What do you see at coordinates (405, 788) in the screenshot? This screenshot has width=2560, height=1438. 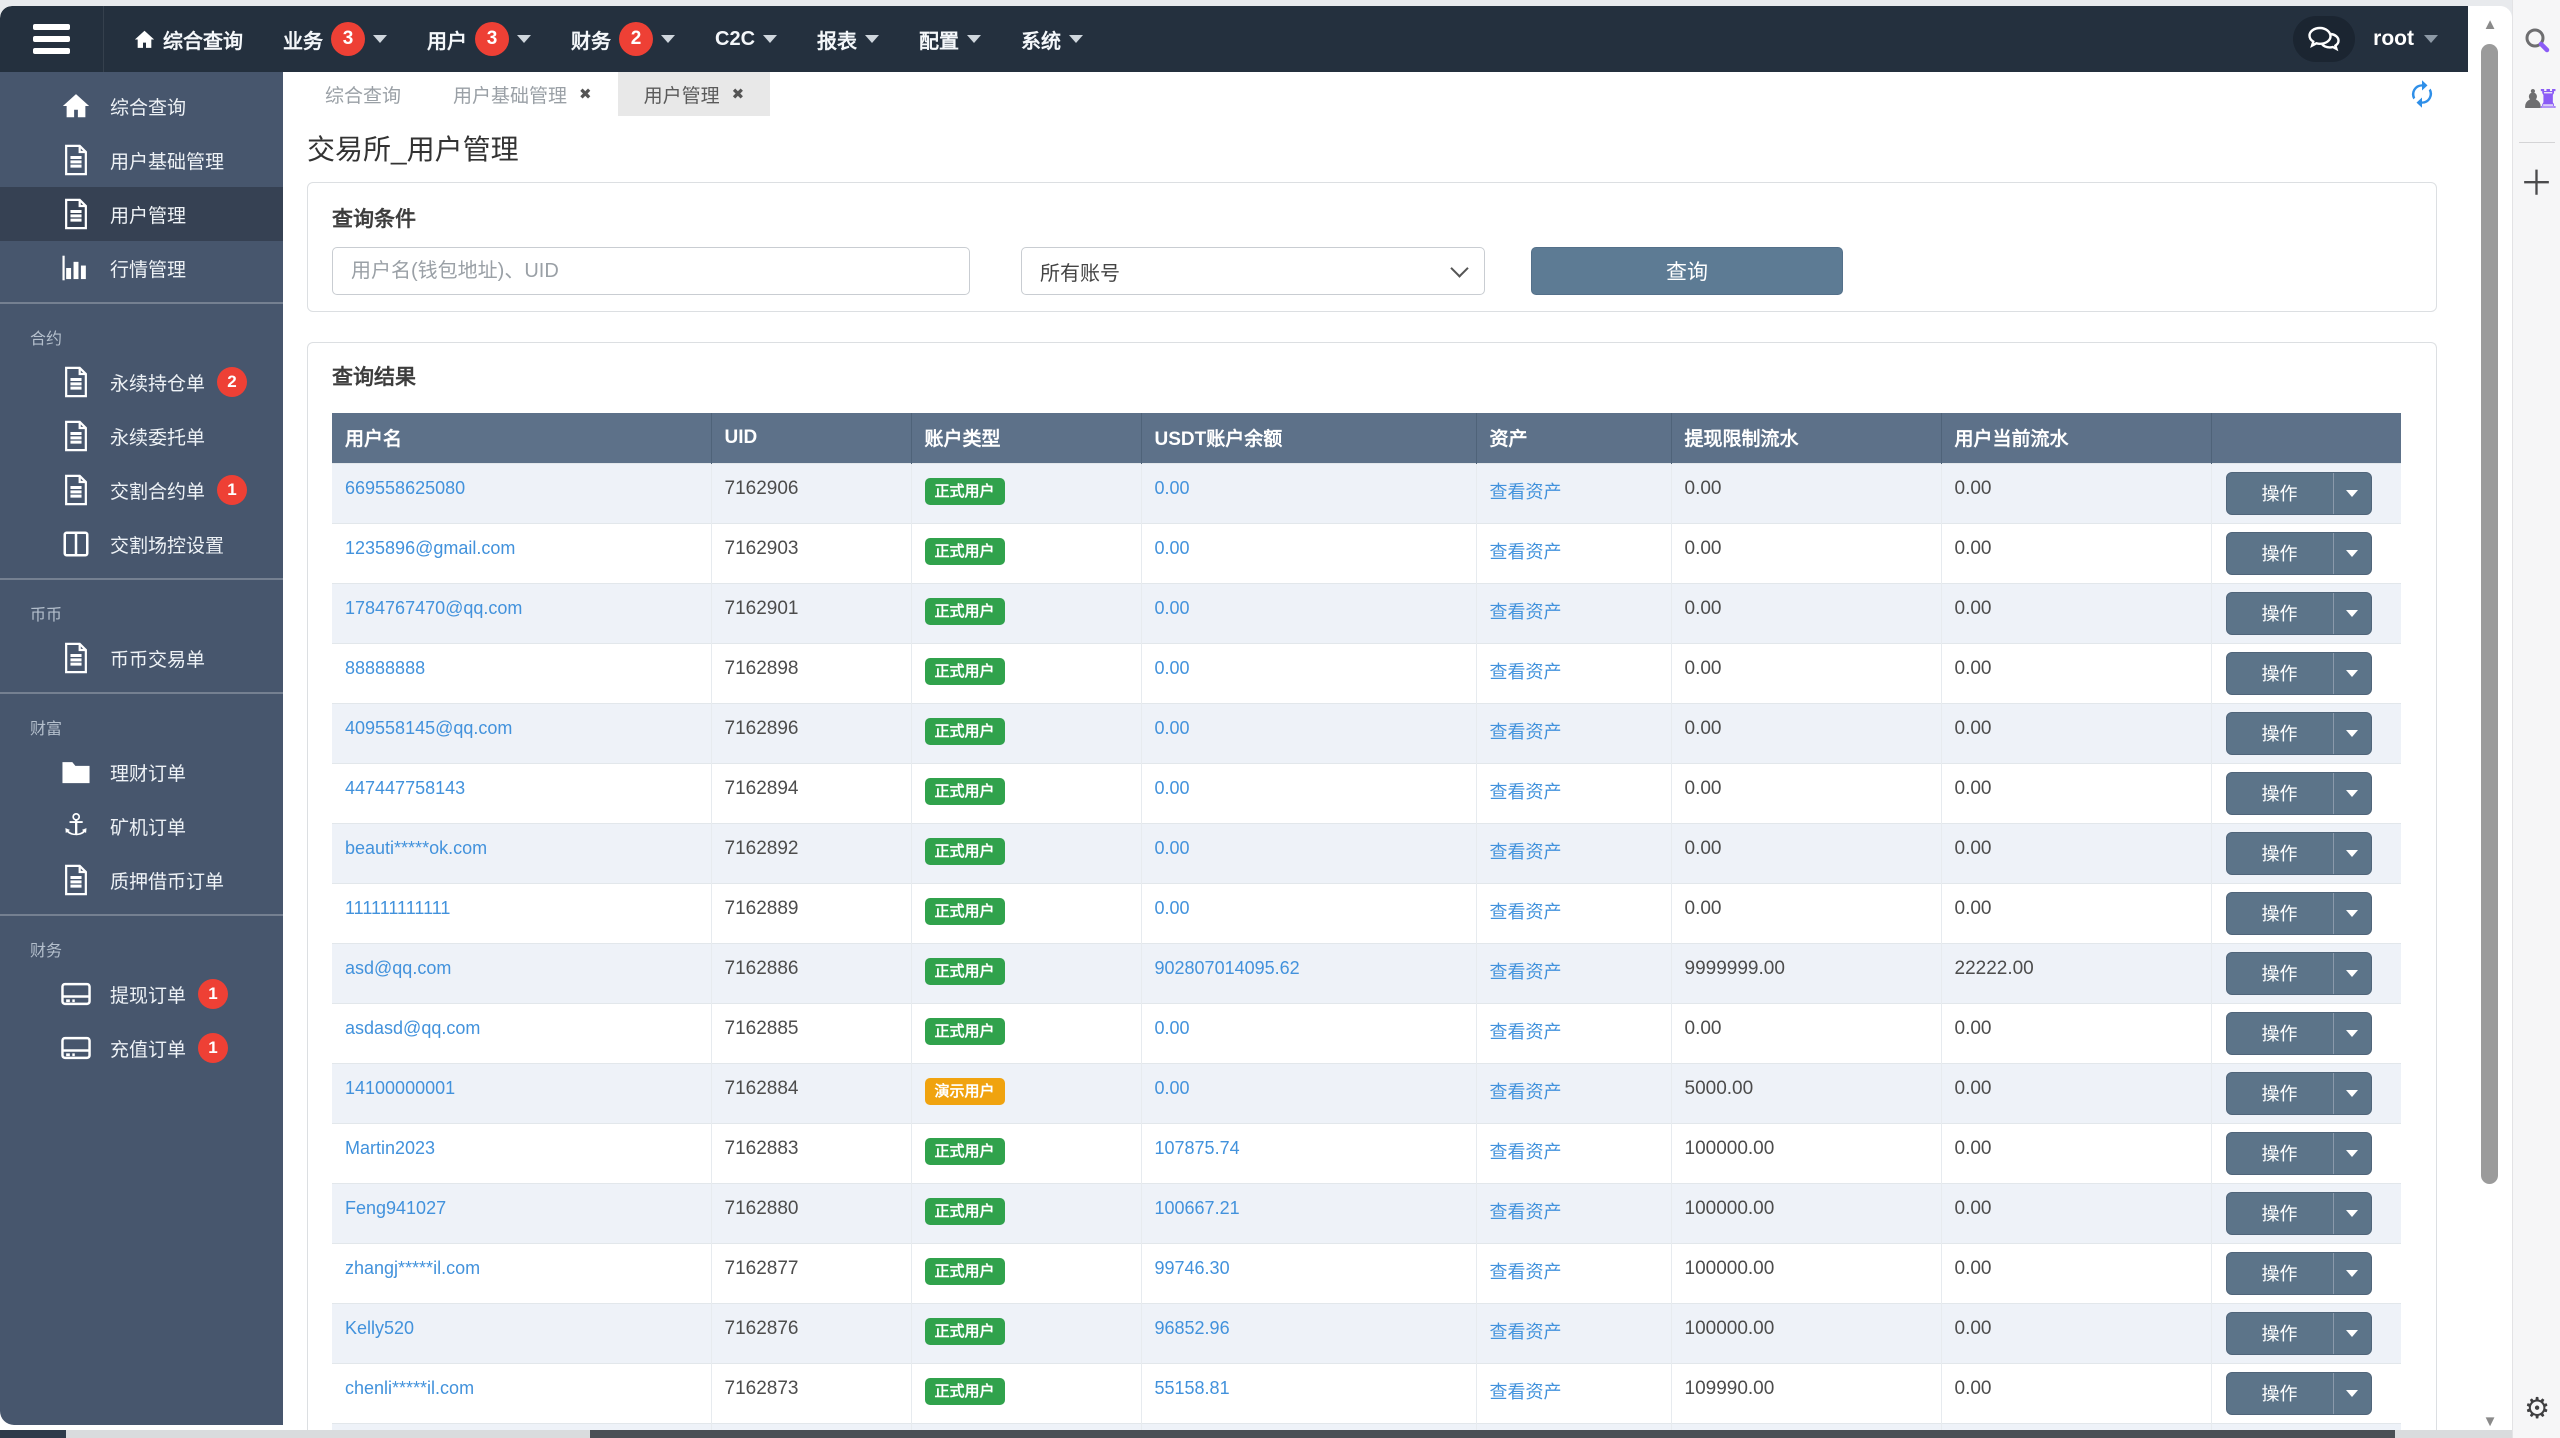 I see `username-link: 447447758143` at bounding box center [405, 788].